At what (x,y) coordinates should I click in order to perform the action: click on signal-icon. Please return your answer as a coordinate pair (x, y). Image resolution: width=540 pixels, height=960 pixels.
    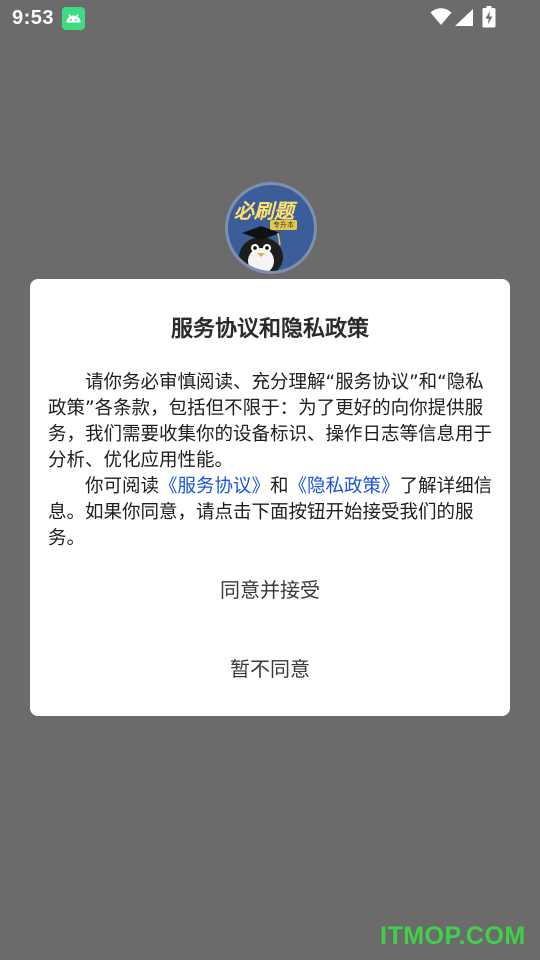
    Looking at the image, I should click on (464, 17).